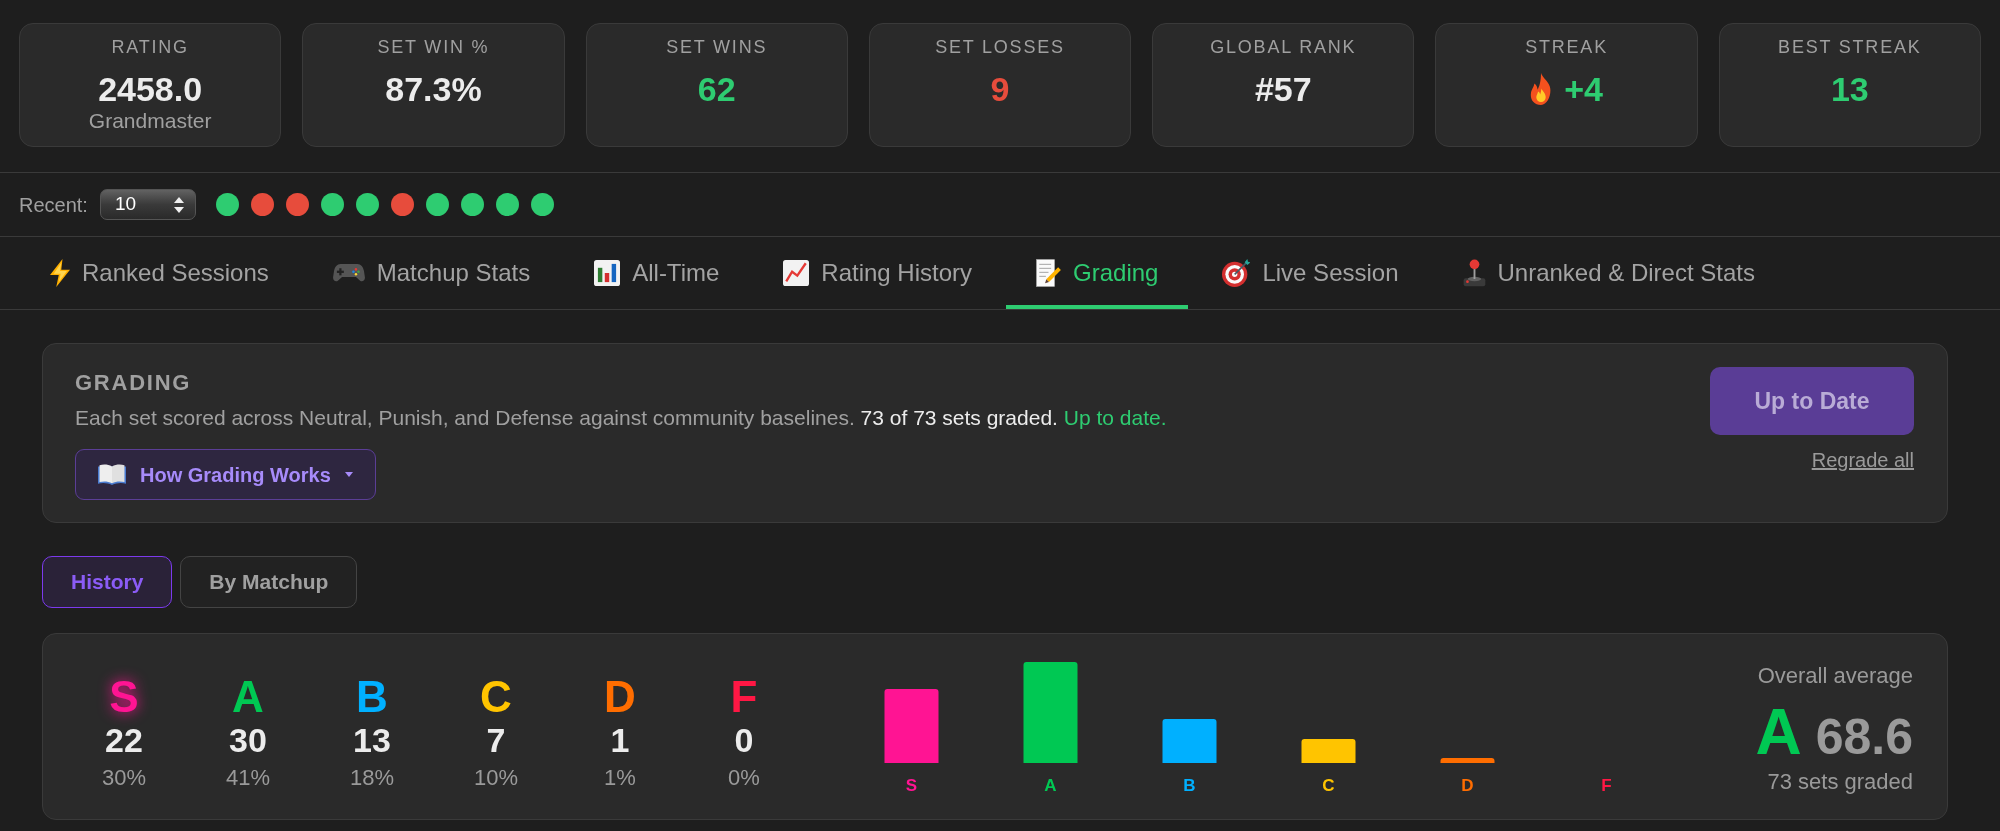 The height and width of the screenshot is (831, 2000). What do you see at coordinates (124, 697) in the screenshot?
I see `grade-letter: S` at bounding box center [124, 697].